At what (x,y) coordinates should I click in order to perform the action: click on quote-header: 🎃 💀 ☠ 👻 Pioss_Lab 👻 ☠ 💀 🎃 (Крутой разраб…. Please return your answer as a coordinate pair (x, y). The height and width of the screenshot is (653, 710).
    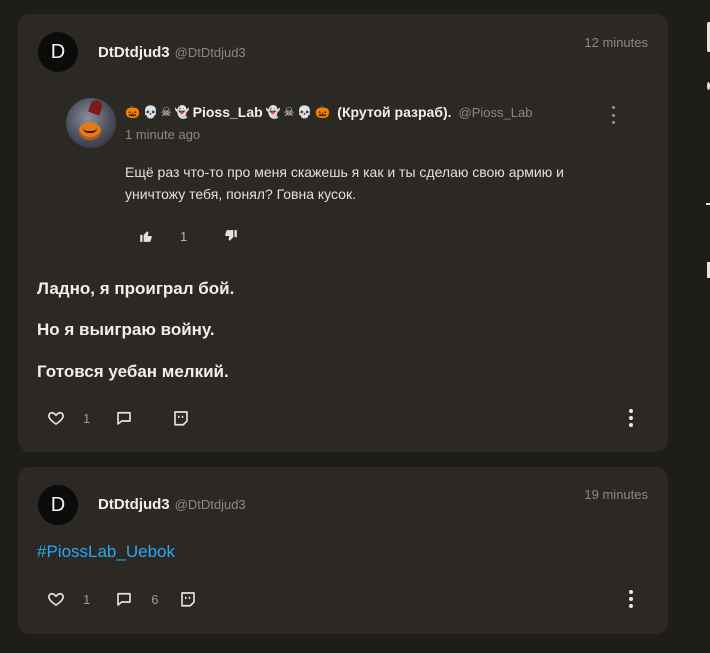
    Looking at the image, I should click on (328, 112).